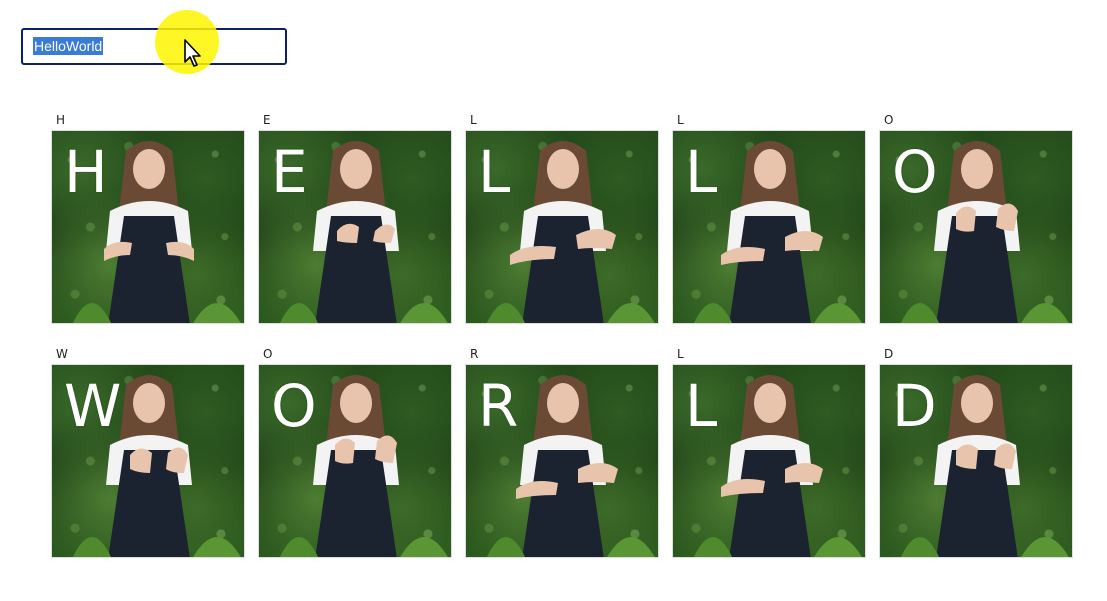 This screenshot has height=601, width=1107. I want to click on sign-letter: W, so click(93, 406).